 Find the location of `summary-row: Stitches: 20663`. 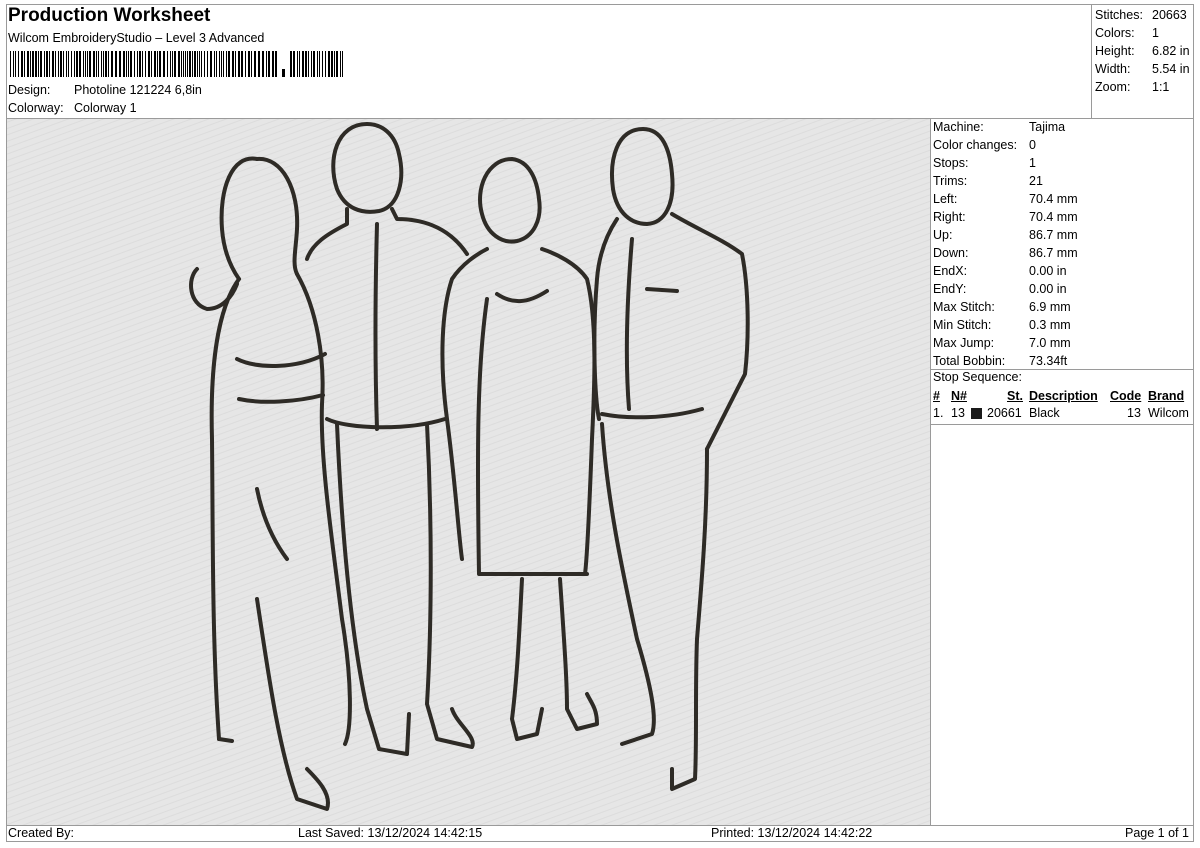

summary-row: Stitches: 20663 is located at coordinates (1141, 15).